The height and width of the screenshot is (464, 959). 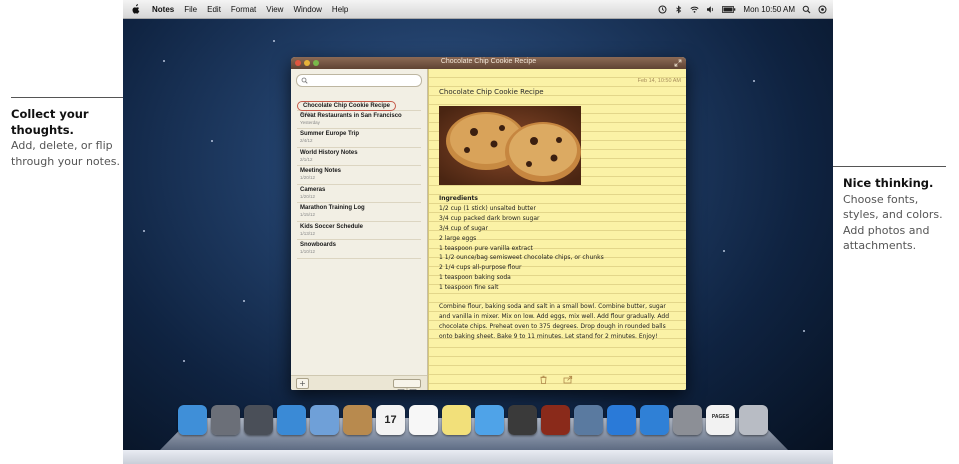 I want to click on notes-list-item: Summer Europe Trip 2/4/12, so click(x=359, y=138).